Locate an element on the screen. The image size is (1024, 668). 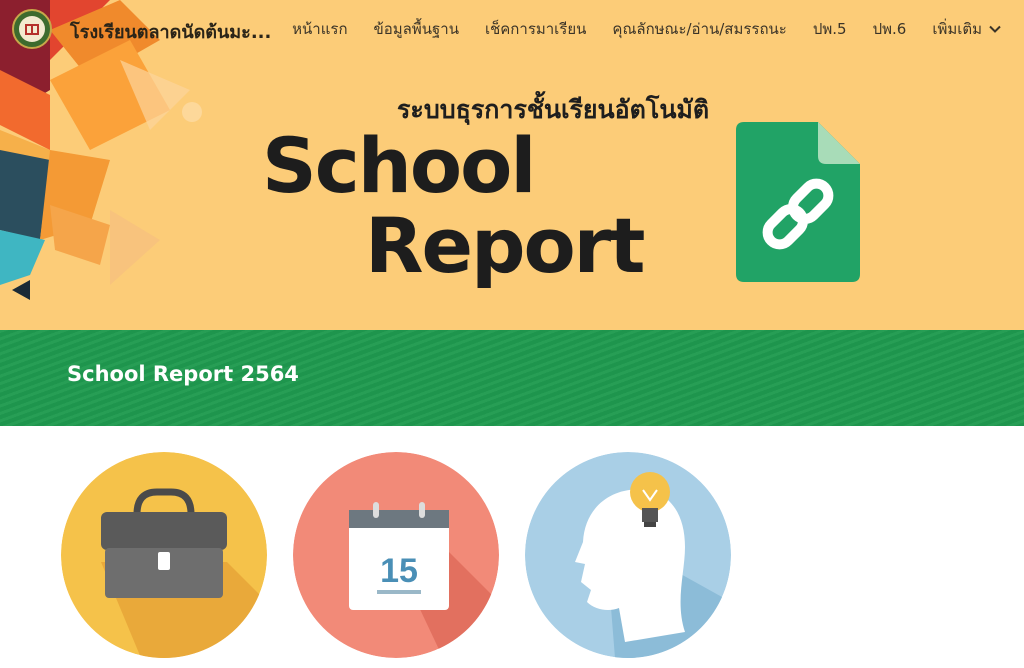
nav-item-more: เพิ่มเติม is located at coordinates (967, 29).